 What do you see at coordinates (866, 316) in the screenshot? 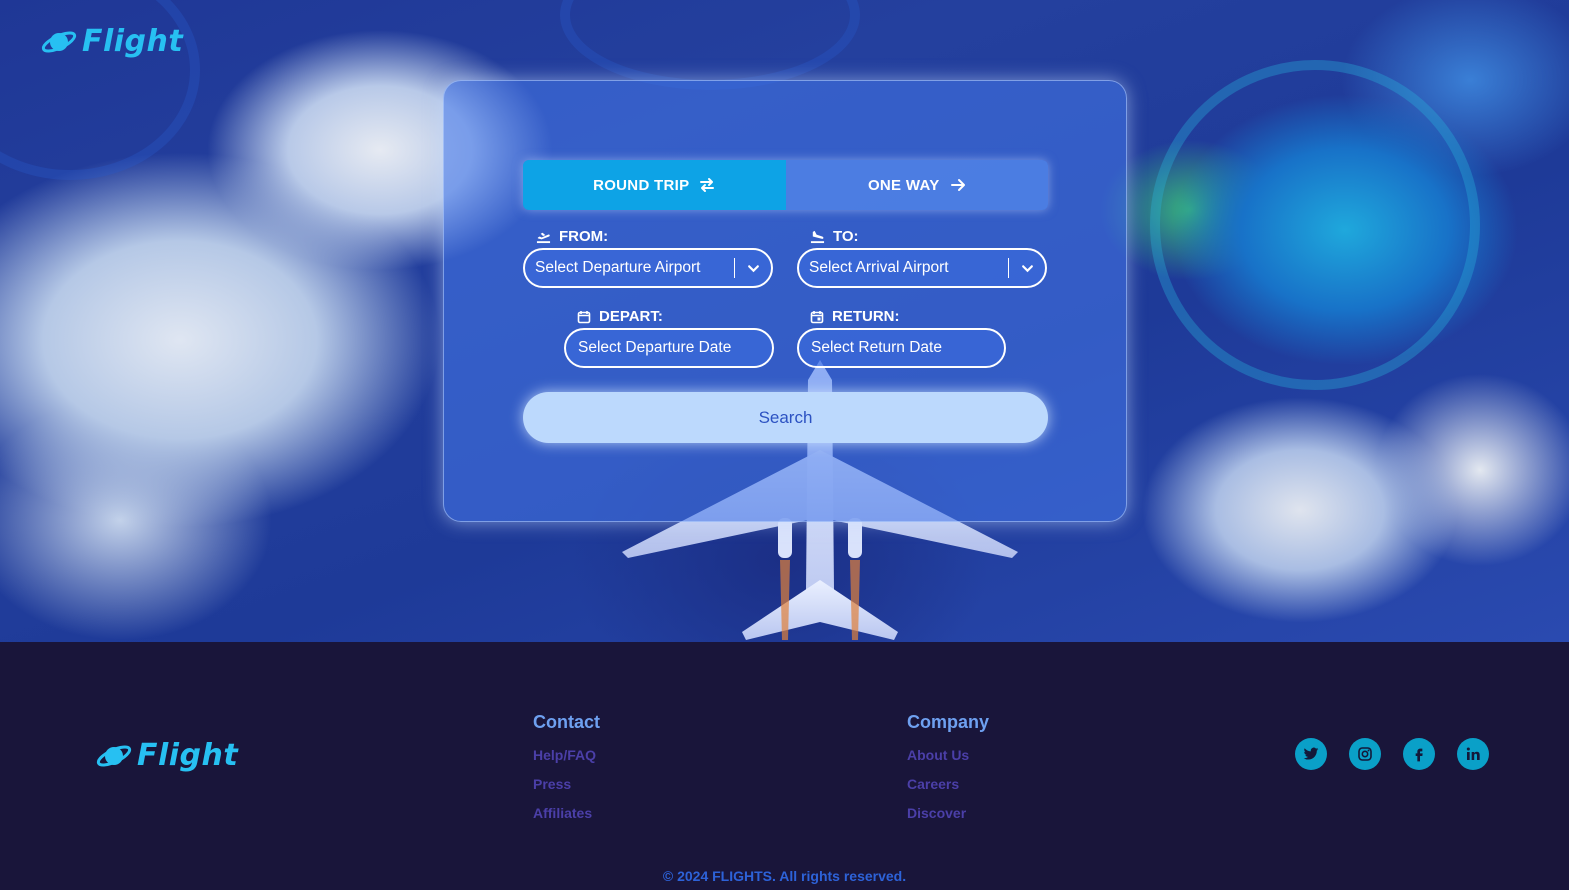
I see `return-label-text: RETURN:` at bounding box center [866, 316].